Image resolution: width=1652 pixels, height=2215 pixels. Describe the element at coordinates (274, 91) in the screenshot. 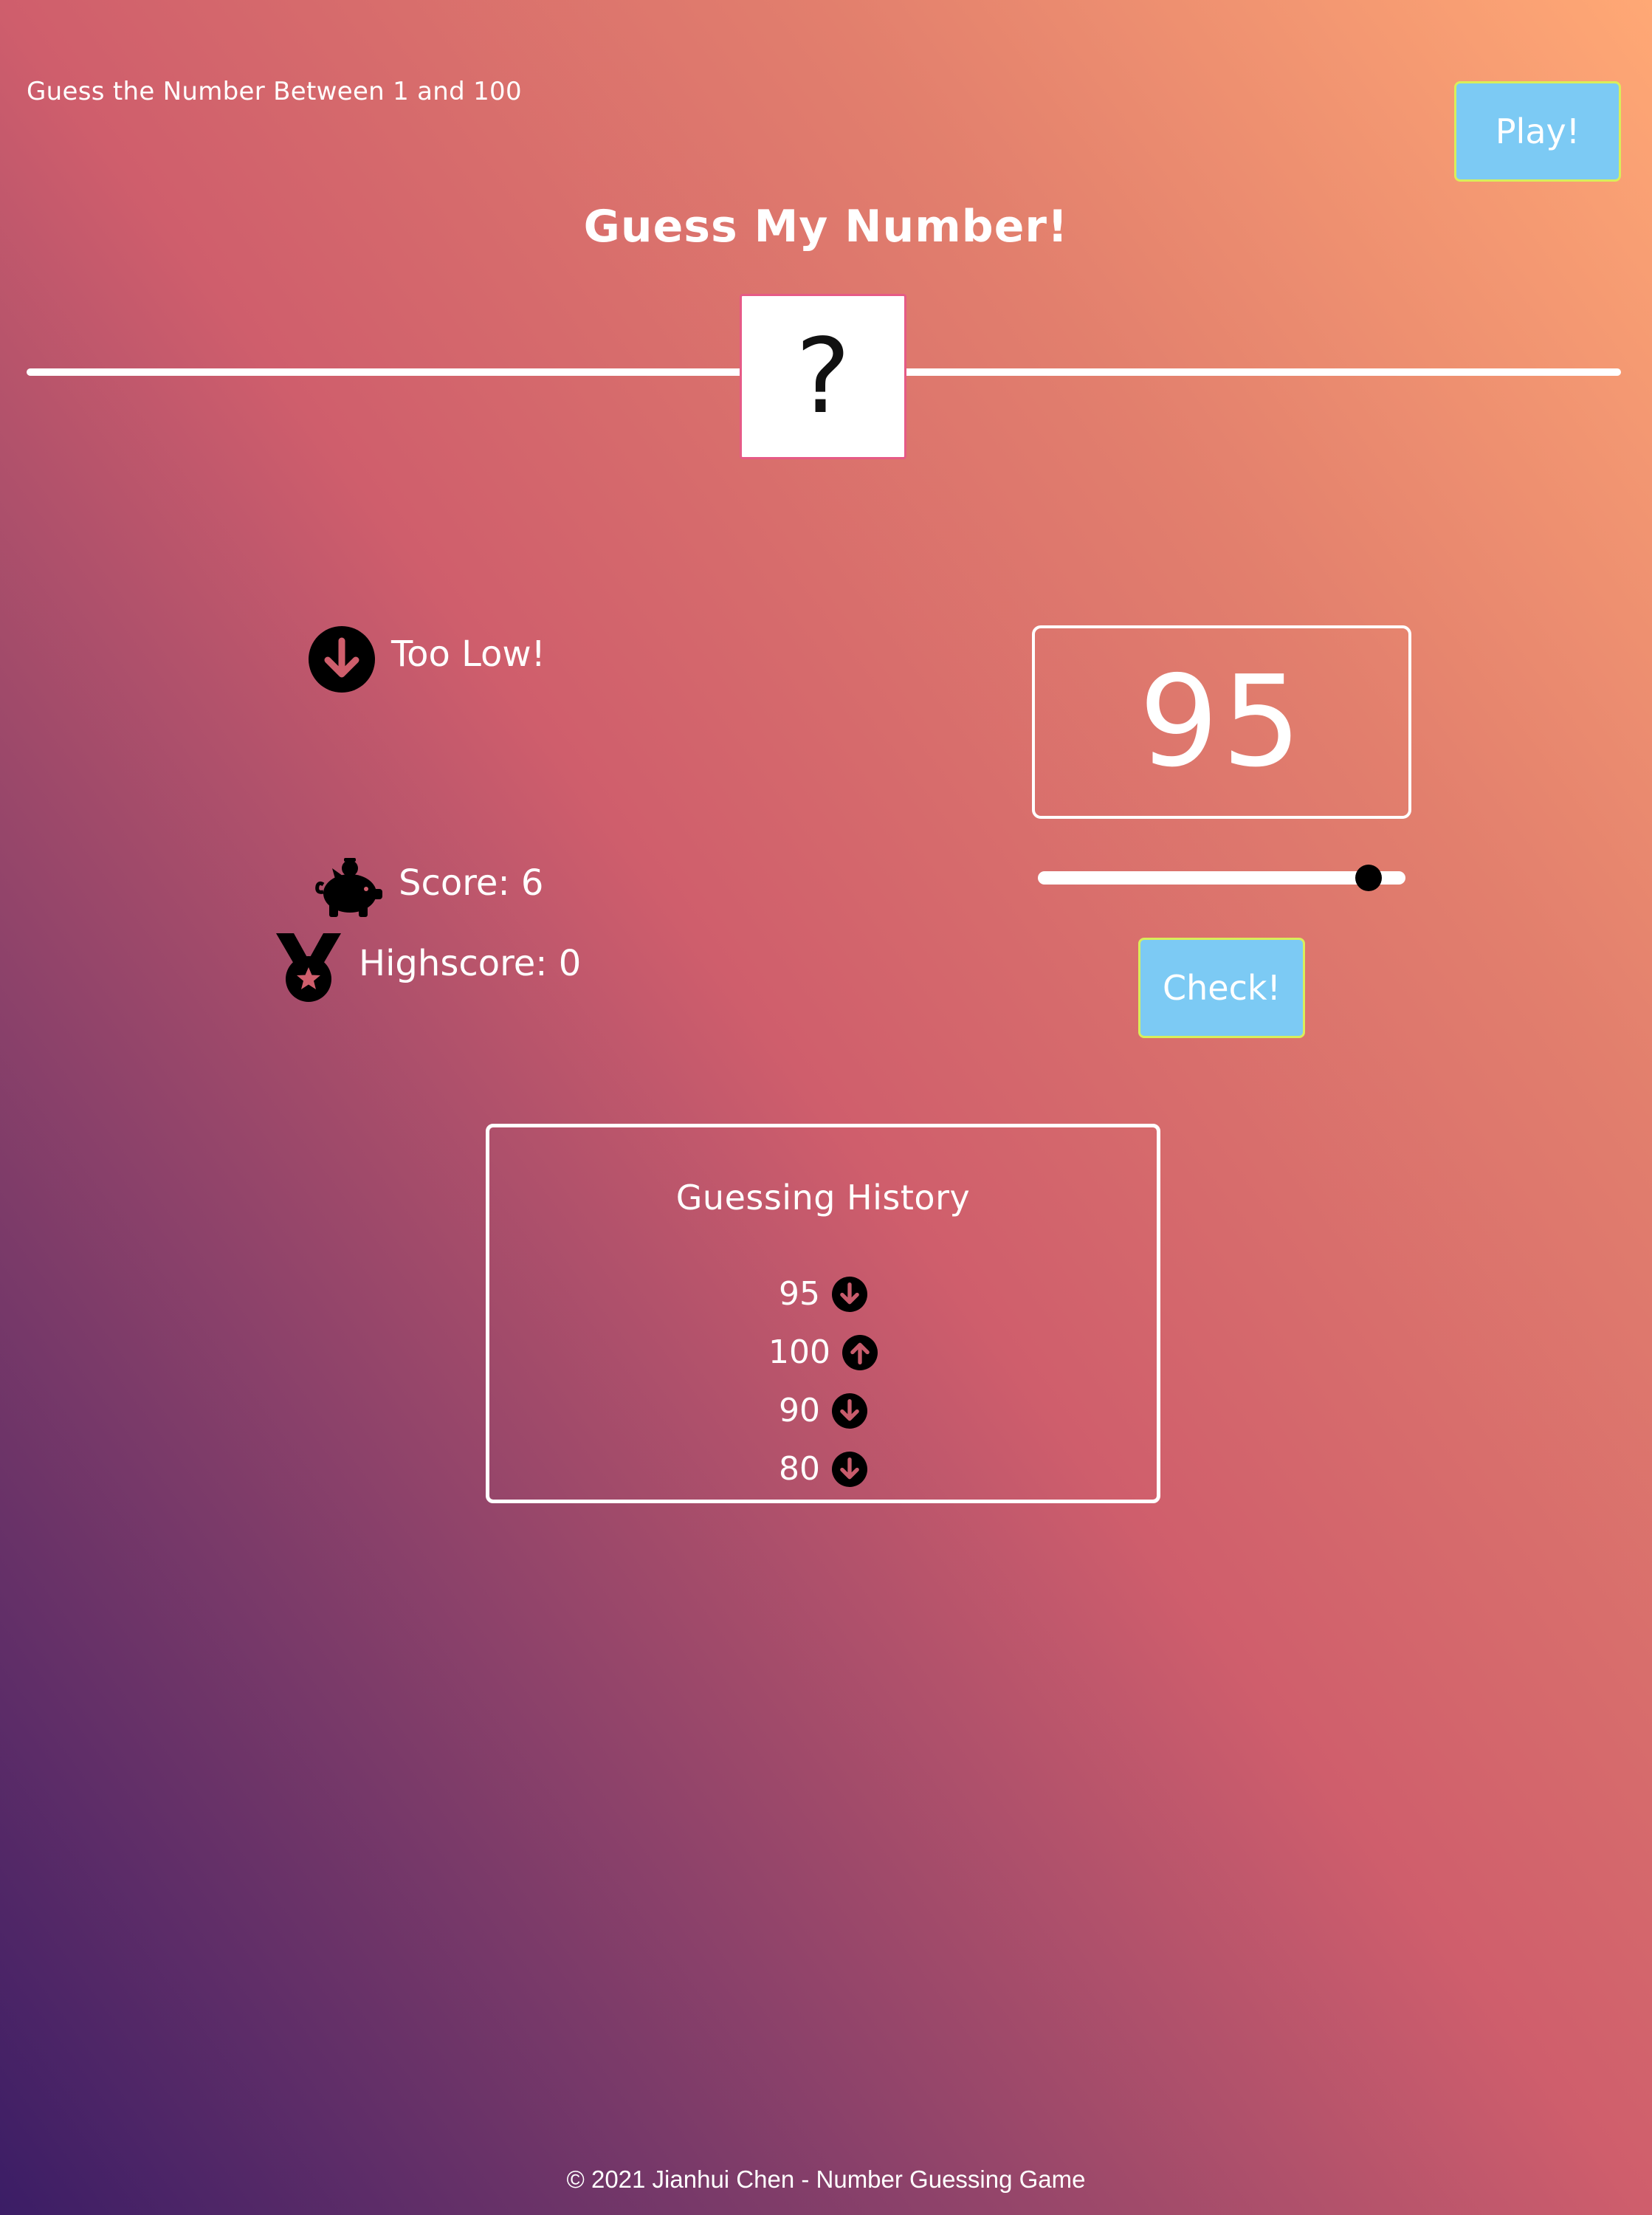

I see `game-subtitle: Guess the Number Between 1 and 100` at that location.